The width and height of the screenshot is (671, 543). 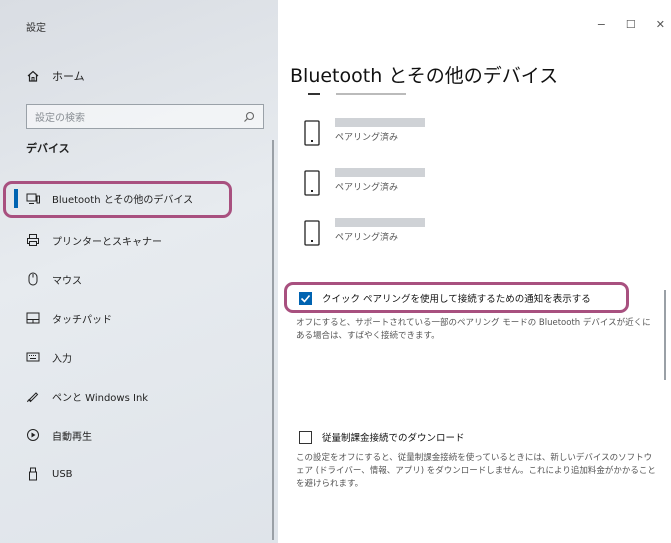 I want to click on sidebar-item-label: ペンと Windows Ink, so click(x=100, y=398).